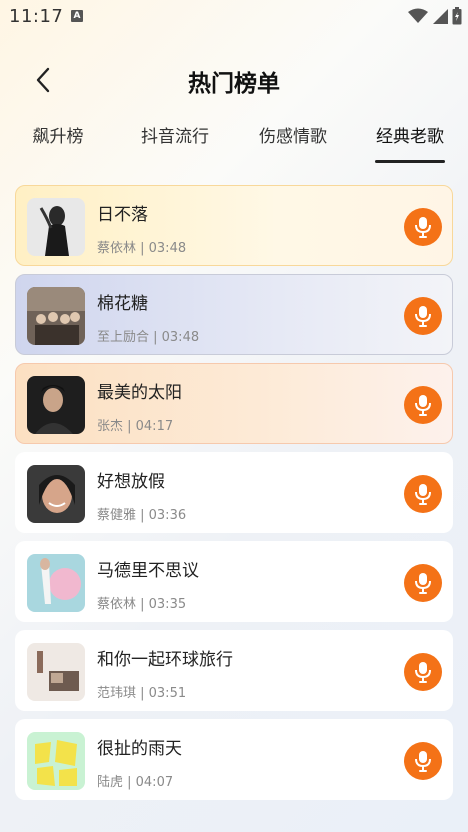 This screenshot has width=468, height=832. What do you see at coordinates (234, 670) in the screenshot?
I see `song-row: 和你一起环球旅行 范玮琪 | 03:51` at bounding box center [234, 670].